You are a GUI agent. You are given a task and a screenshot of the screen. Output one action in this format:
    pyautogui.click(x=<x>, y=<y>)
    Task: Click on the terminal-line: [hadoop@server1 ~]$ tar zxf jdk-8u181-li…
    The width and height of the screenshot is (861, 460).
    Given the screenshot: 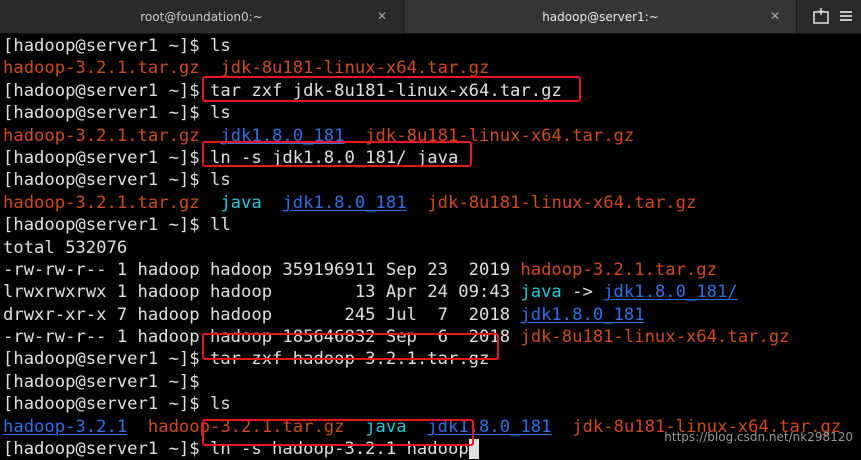 What is the action you would take?
    pyautogui.click(x=430, y=91)
    